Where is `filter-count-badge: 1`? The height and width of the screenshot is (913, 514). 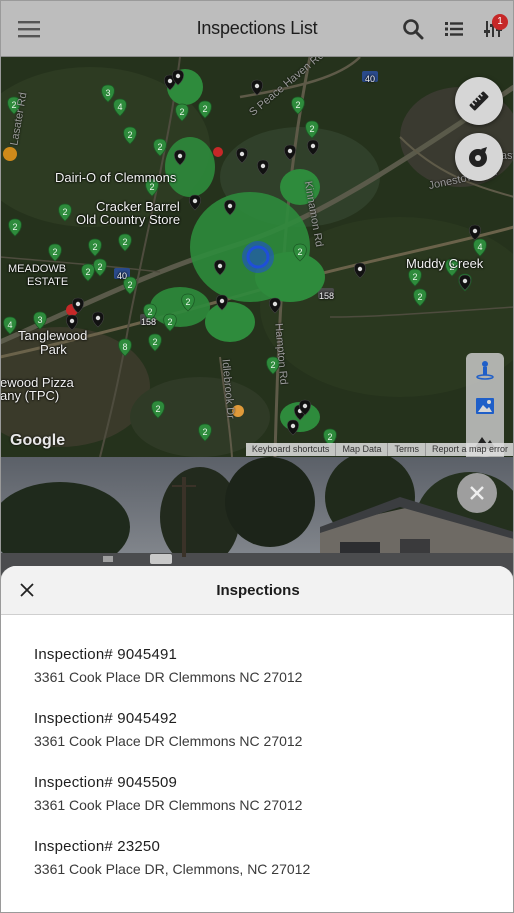 filter-count-badge: 1 is located at coordinates (500, 22).